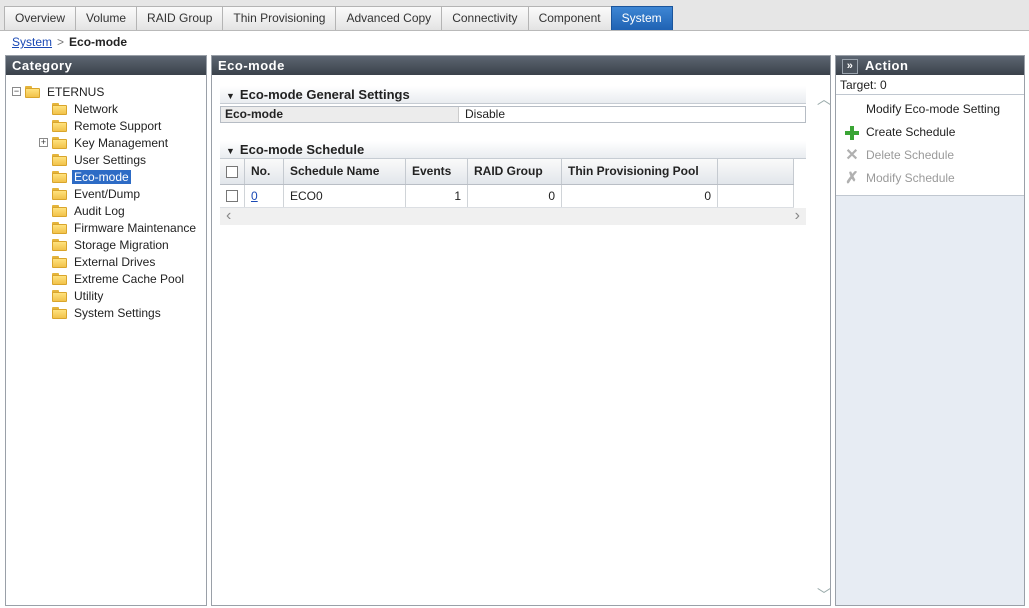 The width and height of the screenshot is (1029, 608). What do you see at coordinates (101, 176) in the screenshot?
I see `tree-item-eco-mode: Eco-mode` at bounding box center [101, 176].